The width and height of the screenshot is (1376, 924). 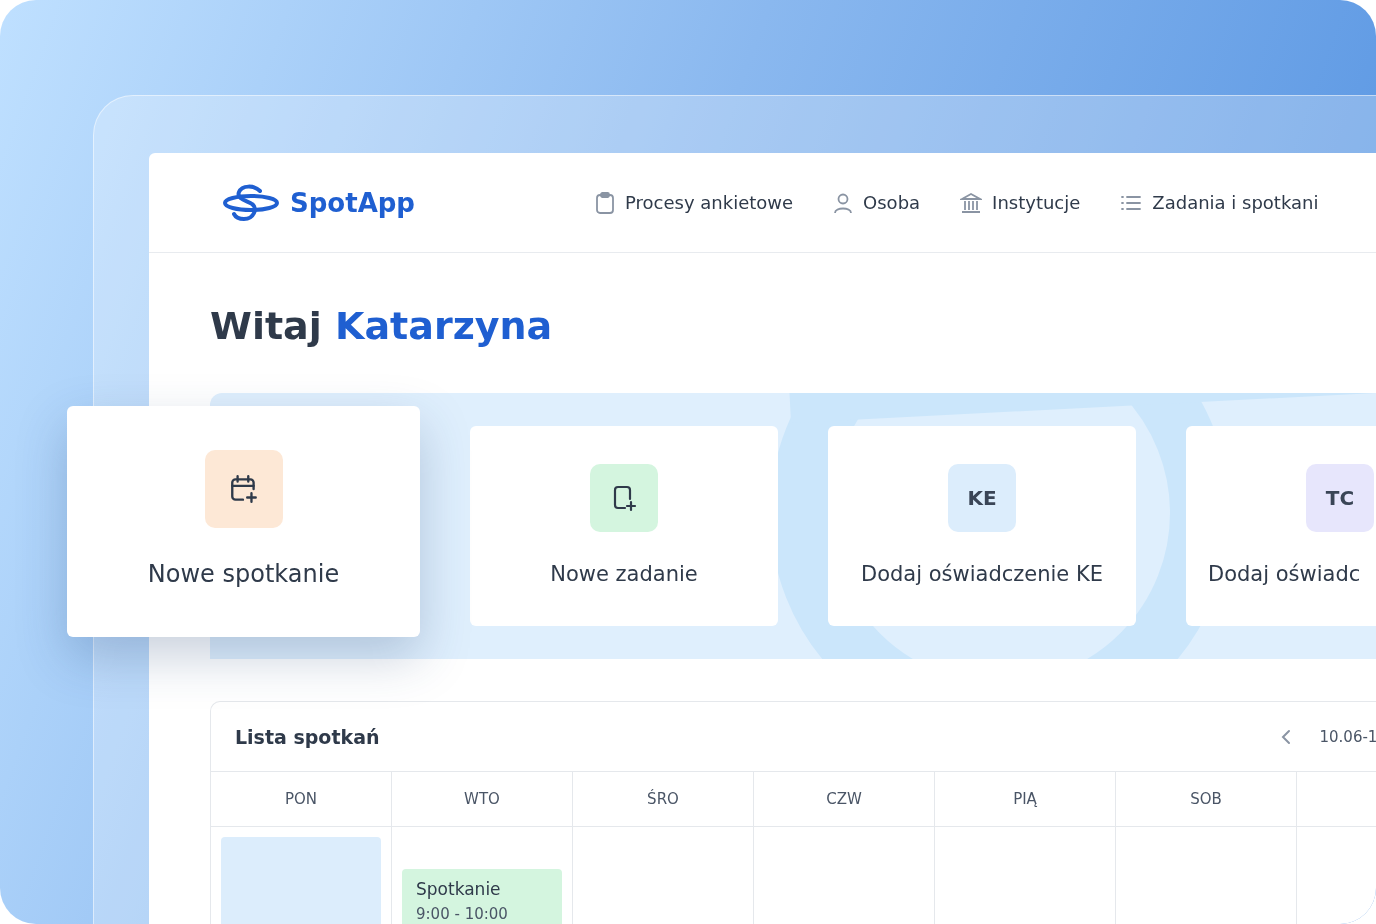 I want to click on day-header: PON, so click(x=301, y=799).